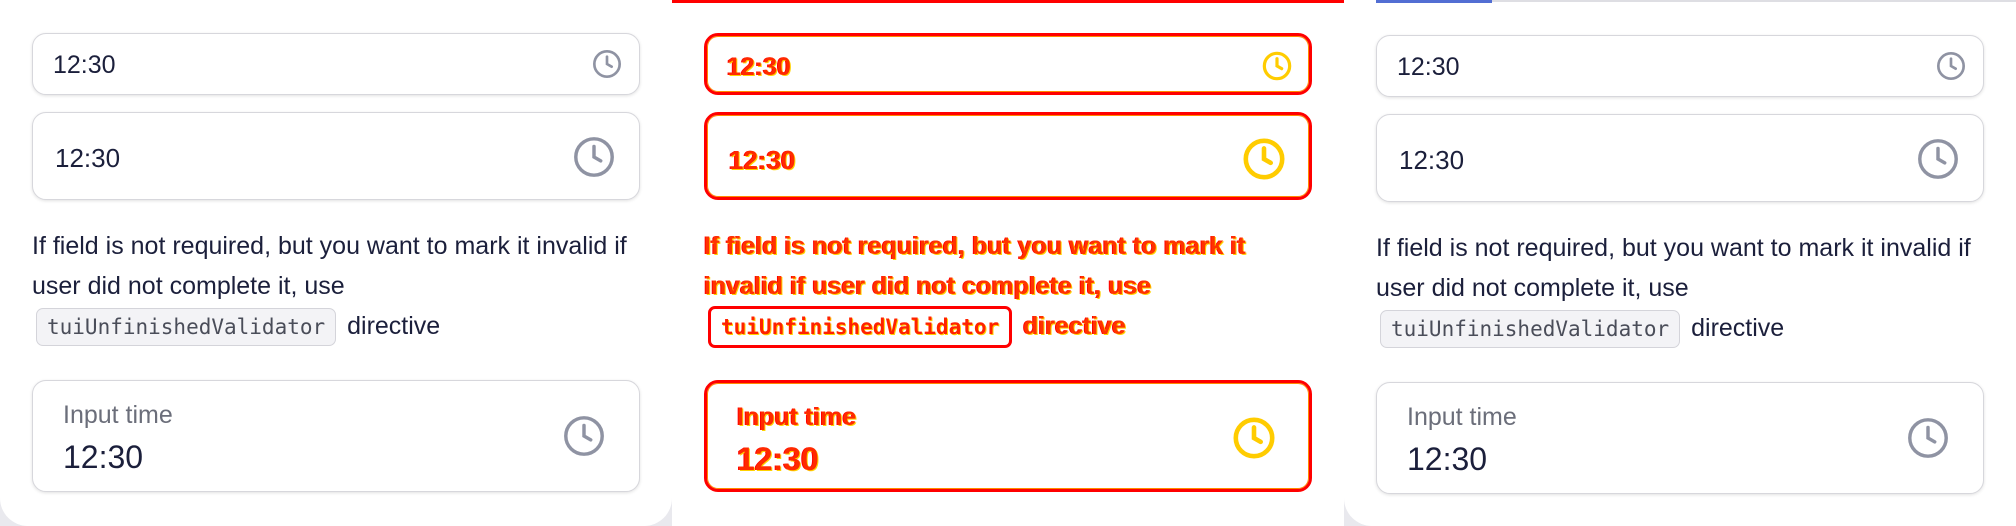  Describe the element at coordinates (1008, 1) in the screenshot. I see `diff-top-line` at that location.